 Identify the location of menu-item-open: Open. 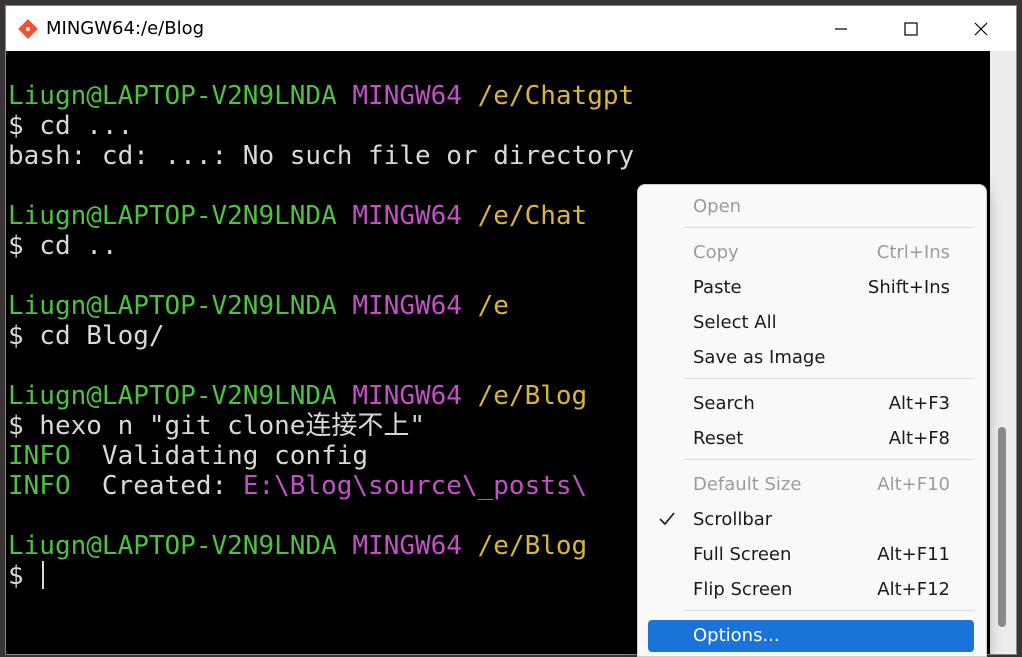
(811, 207).